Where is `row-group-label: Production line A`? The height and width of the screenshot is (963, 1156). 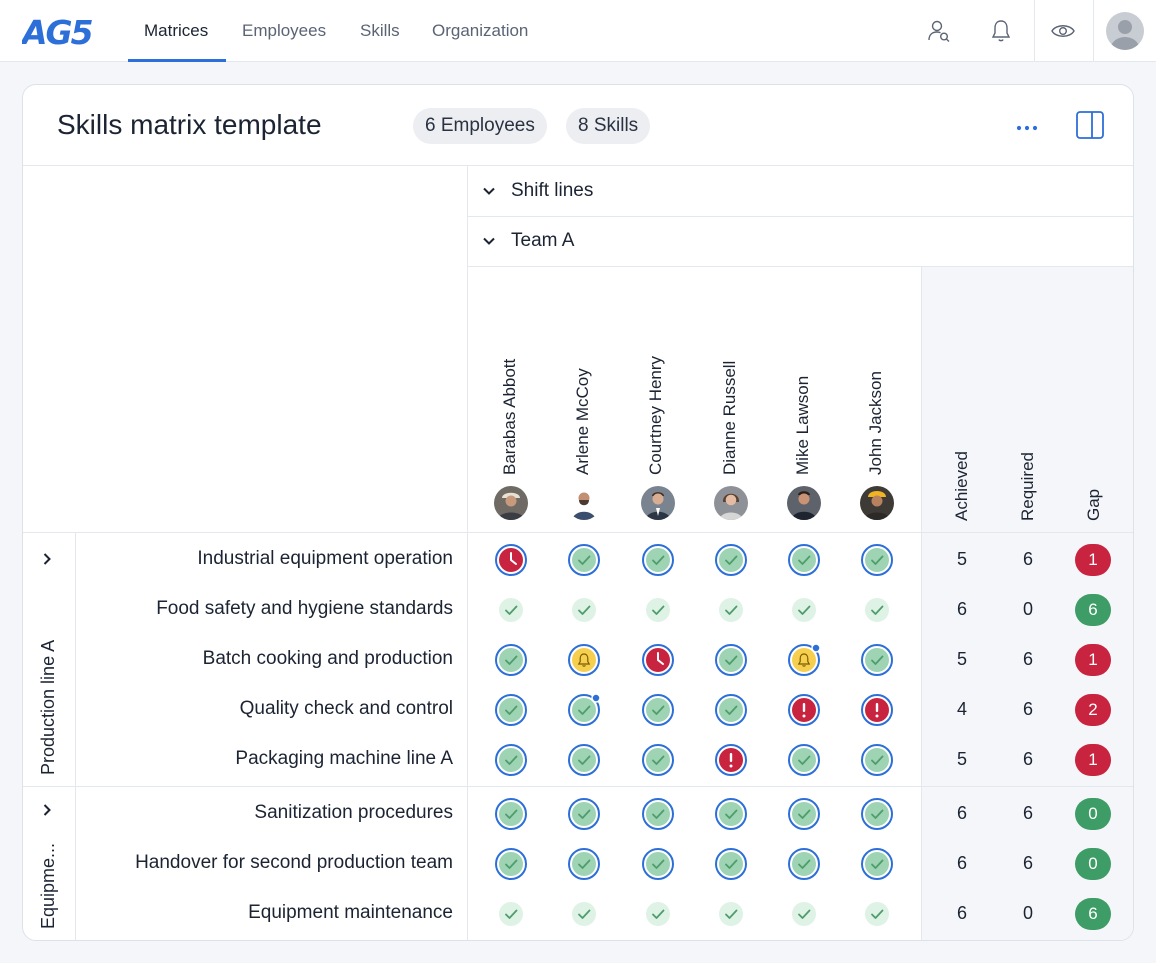
row-group-label: Production line A is located at coordinates (48, 707).